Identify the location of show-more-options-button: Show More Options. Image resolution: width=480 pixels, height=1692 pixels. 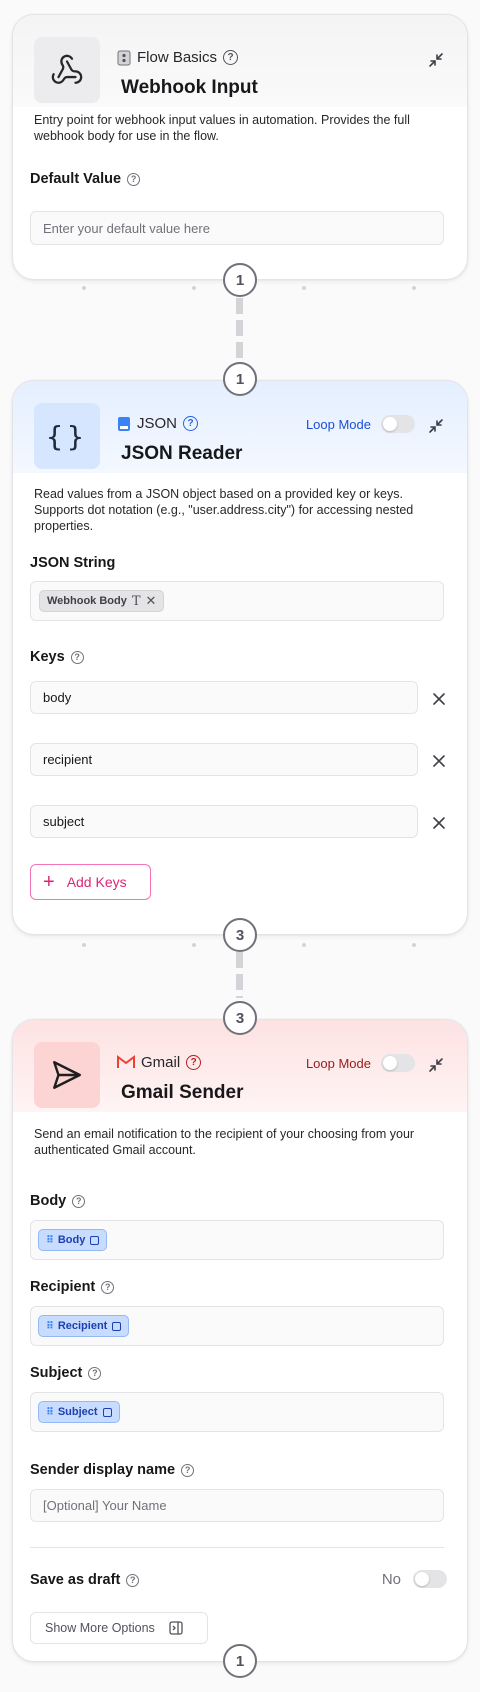
(119, 1628).